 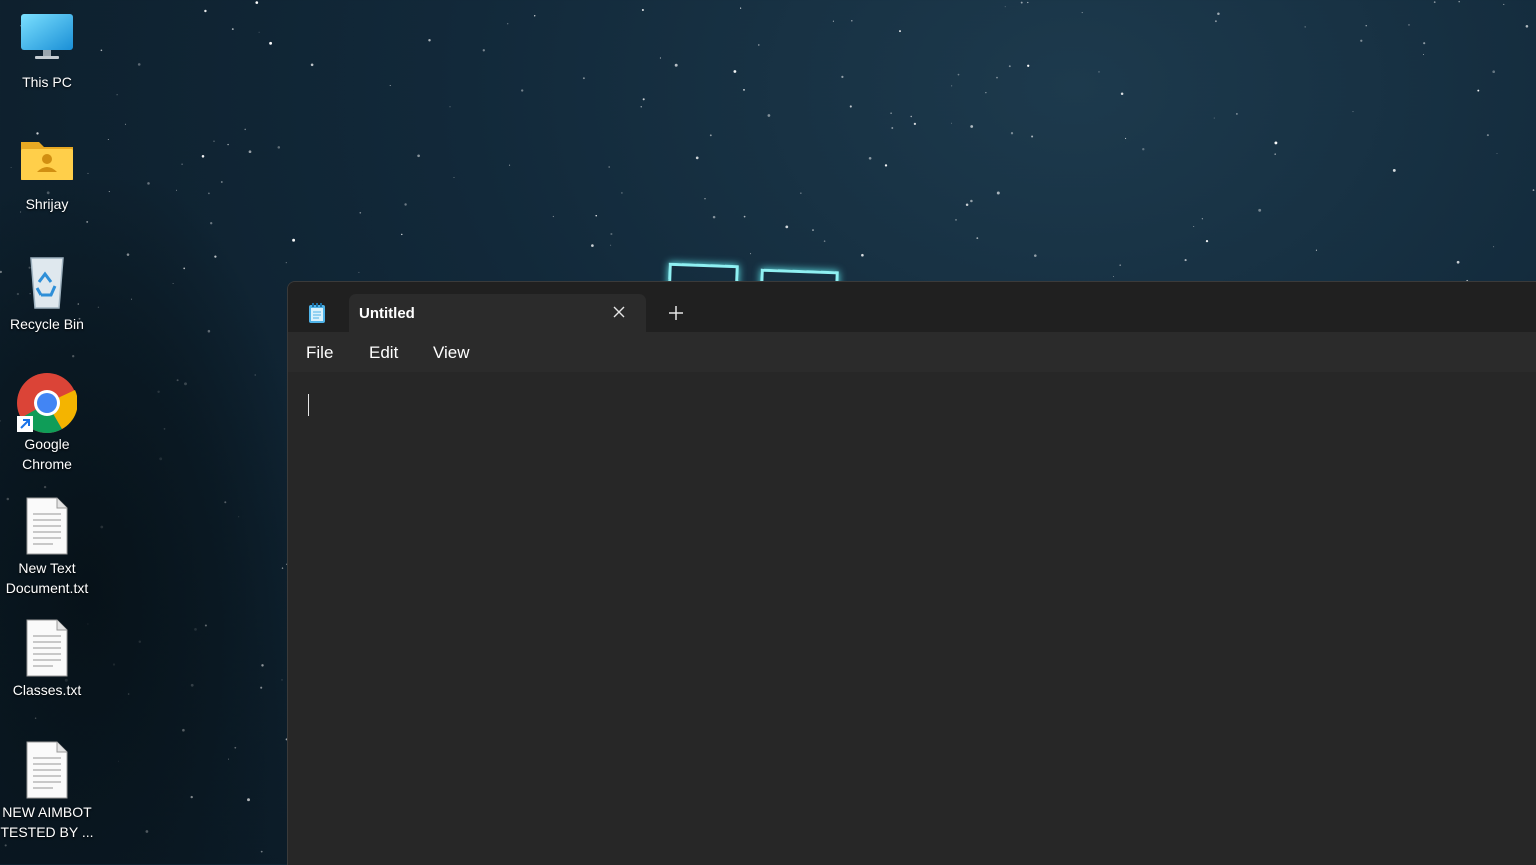 I want to click on menu-view: View, so click(x=451, y=353).